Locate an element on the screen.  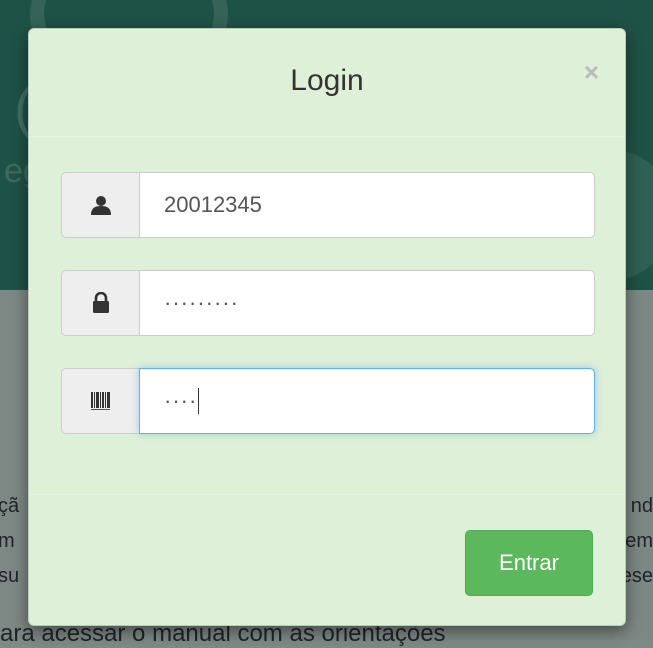
user-id-input is located at coordinates (367, 205).